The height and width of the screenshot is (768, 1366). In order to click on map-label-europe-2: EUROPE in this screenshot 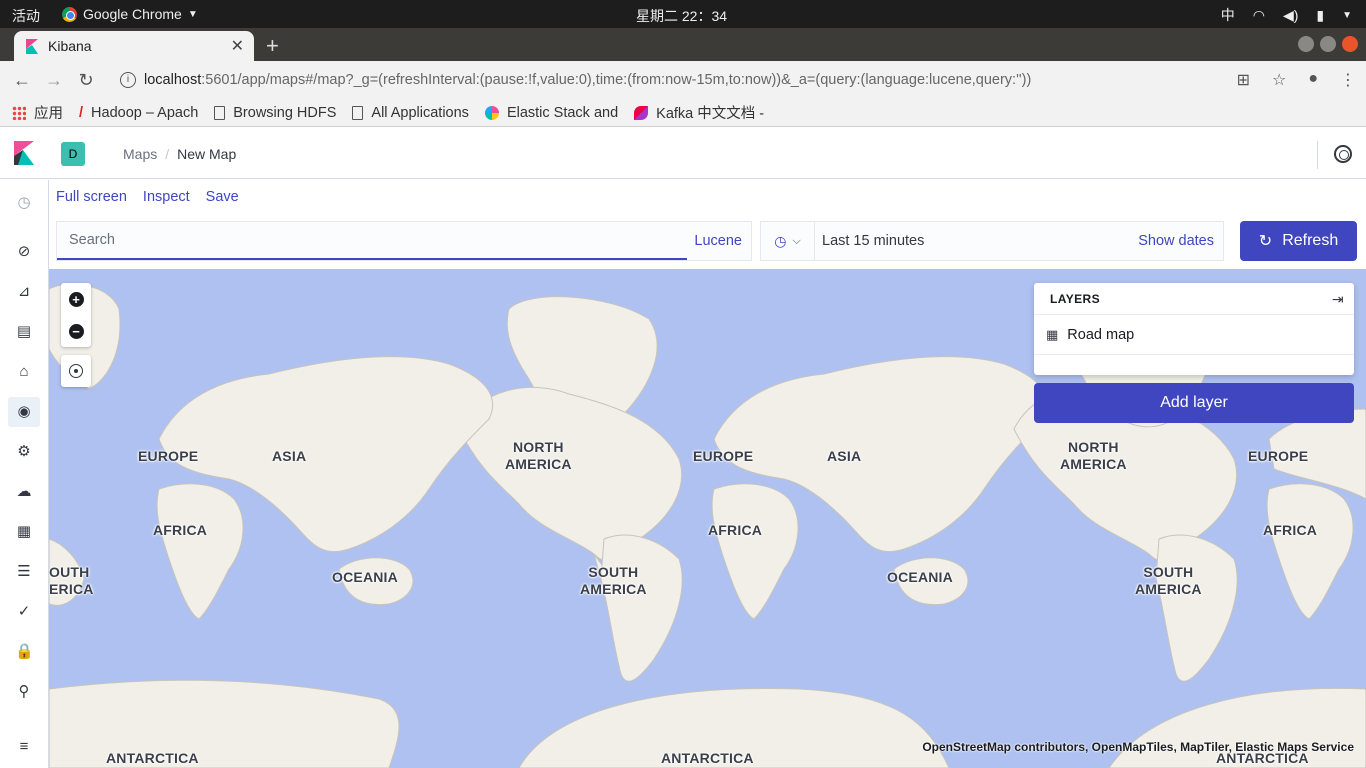, I will do `click(723, 456)`.